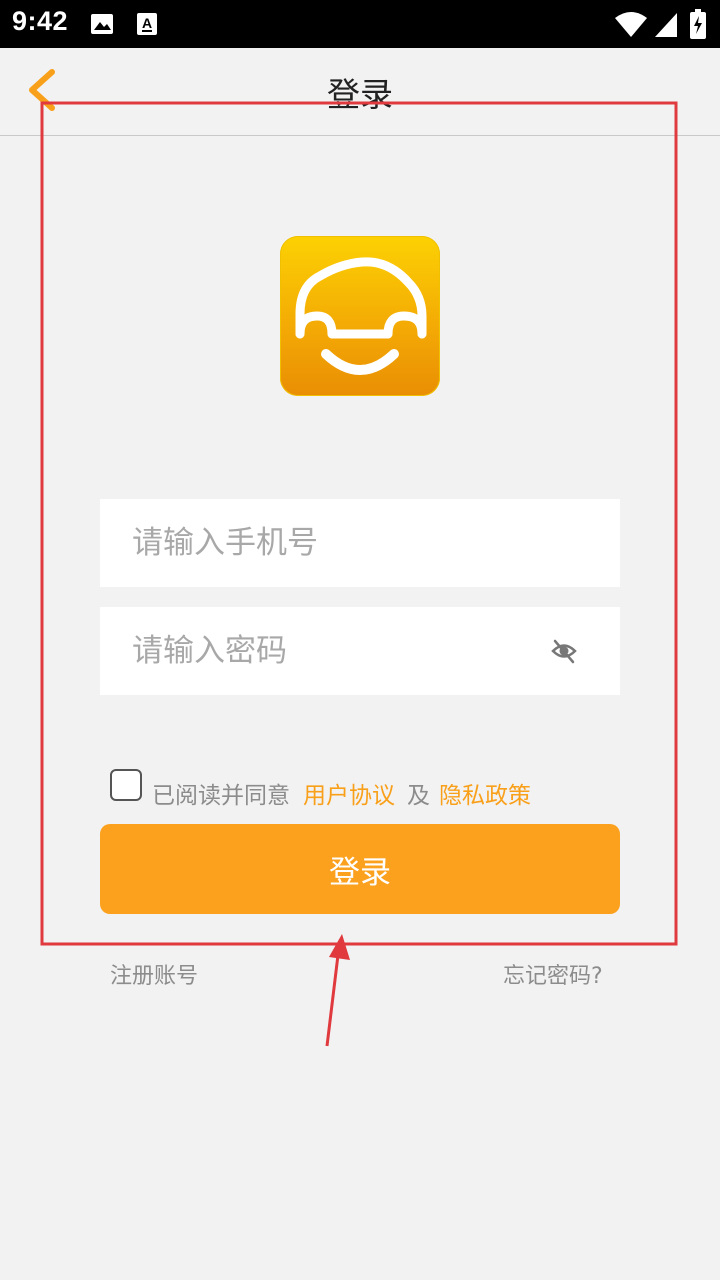 This screenshot has height=1280, width=720. I want to click on annotation-arrow, so click(332, 1000).